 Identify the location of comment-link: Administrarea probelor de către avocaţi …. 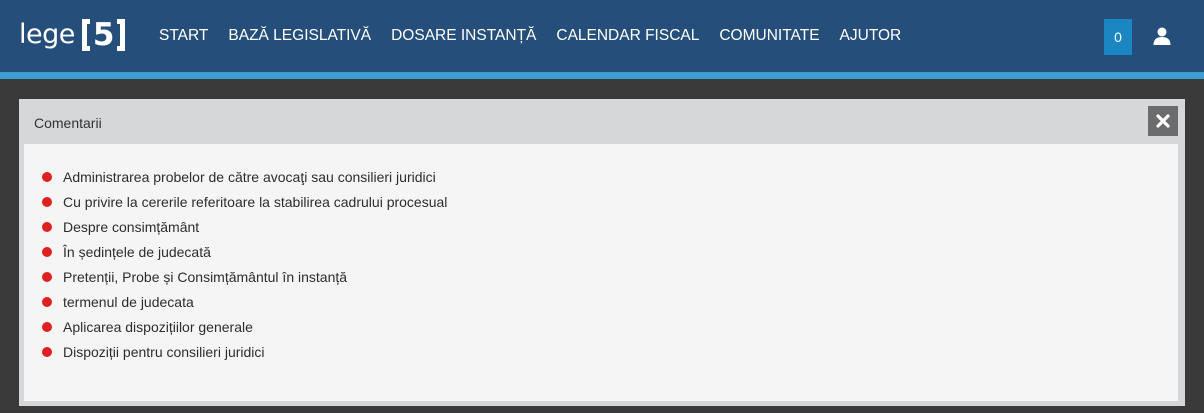
(249, 177).